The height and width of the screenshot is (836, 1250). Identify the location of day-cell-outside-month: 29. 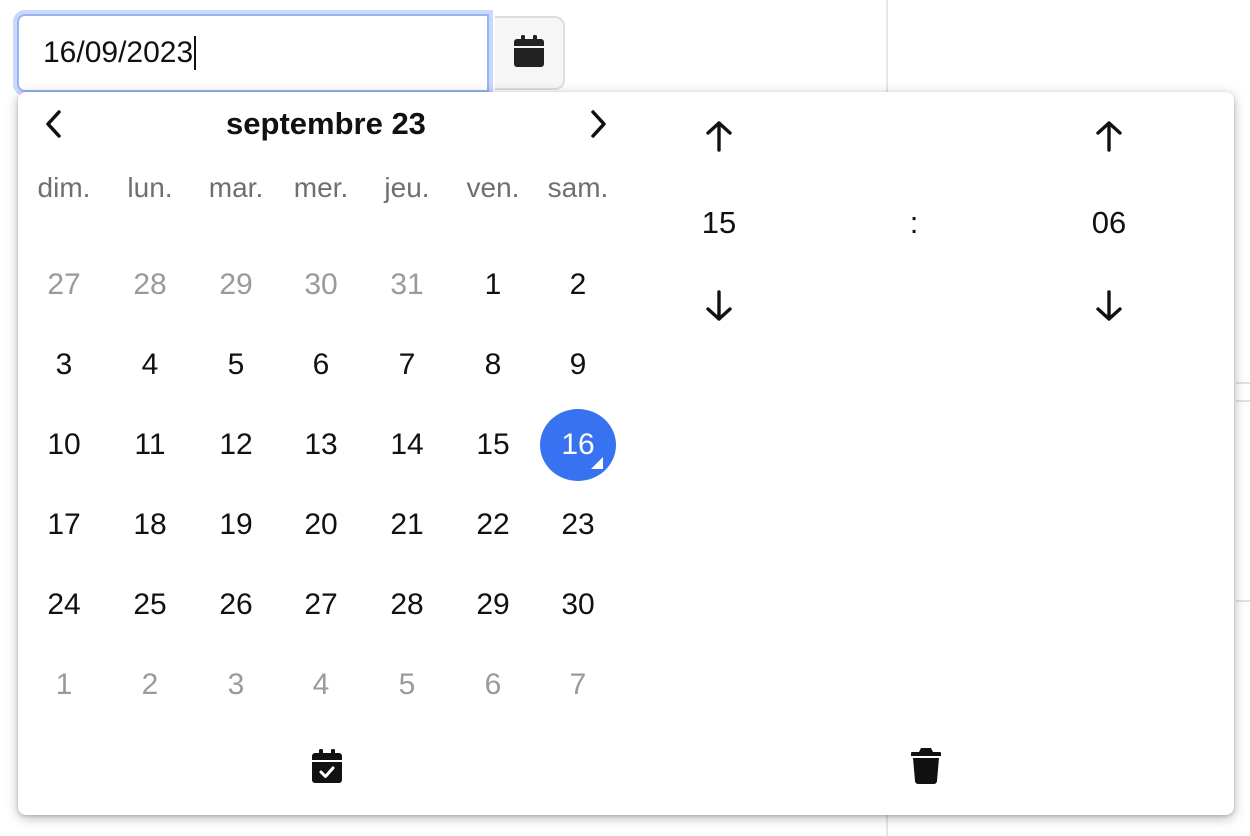
(236, 285).